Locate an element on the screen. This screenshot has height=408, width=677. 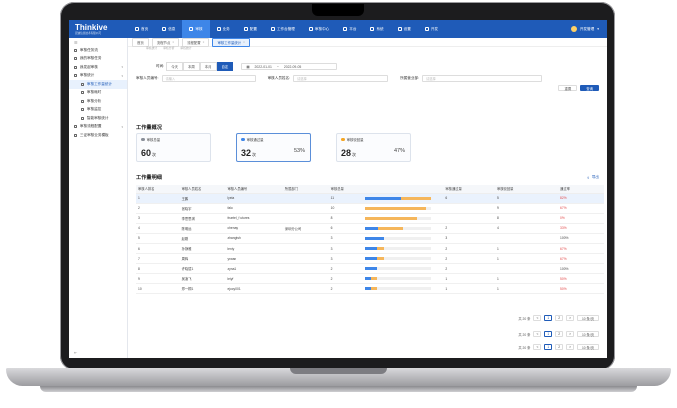
reviewer-name-select: 请选择 is located at coordinates (341, 78).